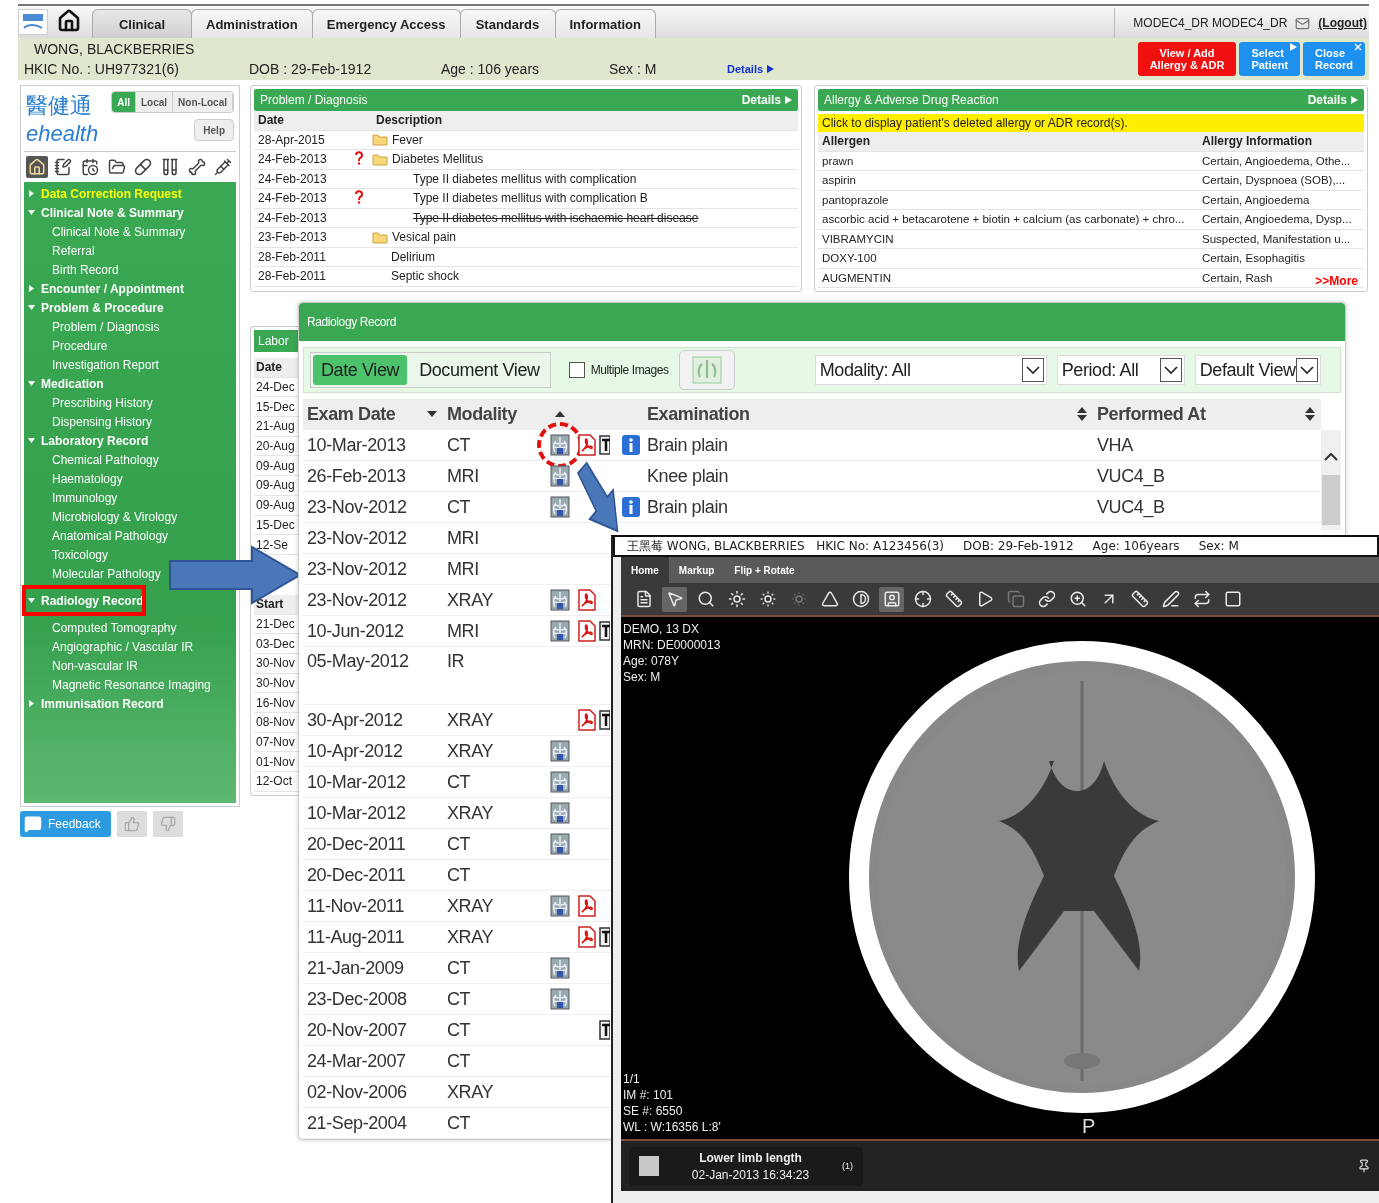  Describe the element at coordinates (373, 414) in the screenshot. I see `column-header: Exam Date` at that location.